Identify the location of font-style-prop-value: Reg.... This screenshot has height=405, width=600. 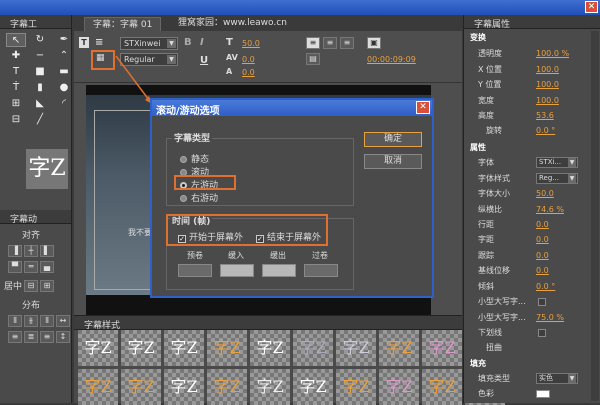
(549, 178).